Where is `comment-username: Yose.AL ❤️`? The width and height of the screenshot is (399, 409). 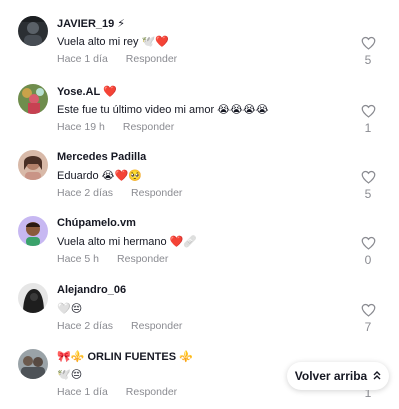 comment-username: Yose.AL ❤️ is located at coordinates (87, 91).